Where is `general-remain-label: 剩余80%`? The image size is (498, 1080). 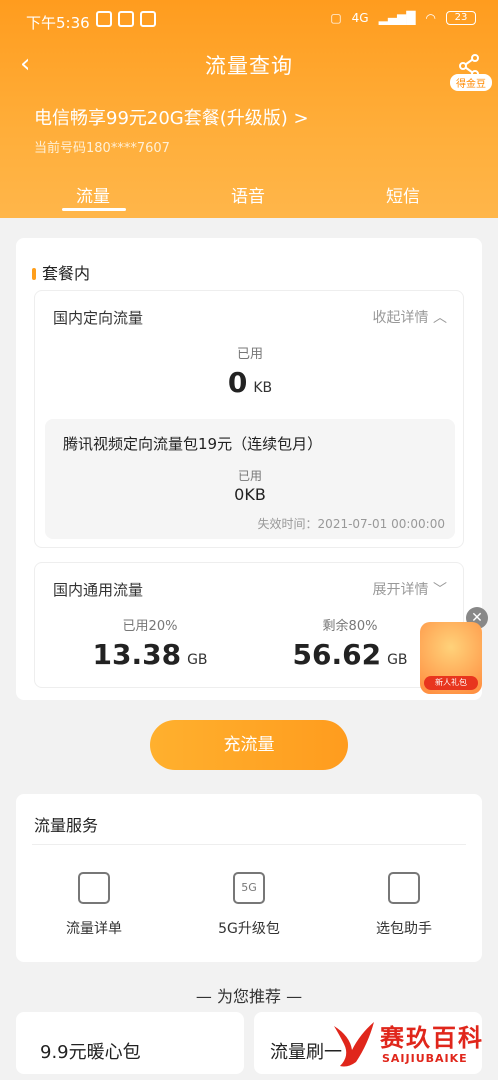 general-remain-label: 剩余80% is located at coordinates (350, 626).